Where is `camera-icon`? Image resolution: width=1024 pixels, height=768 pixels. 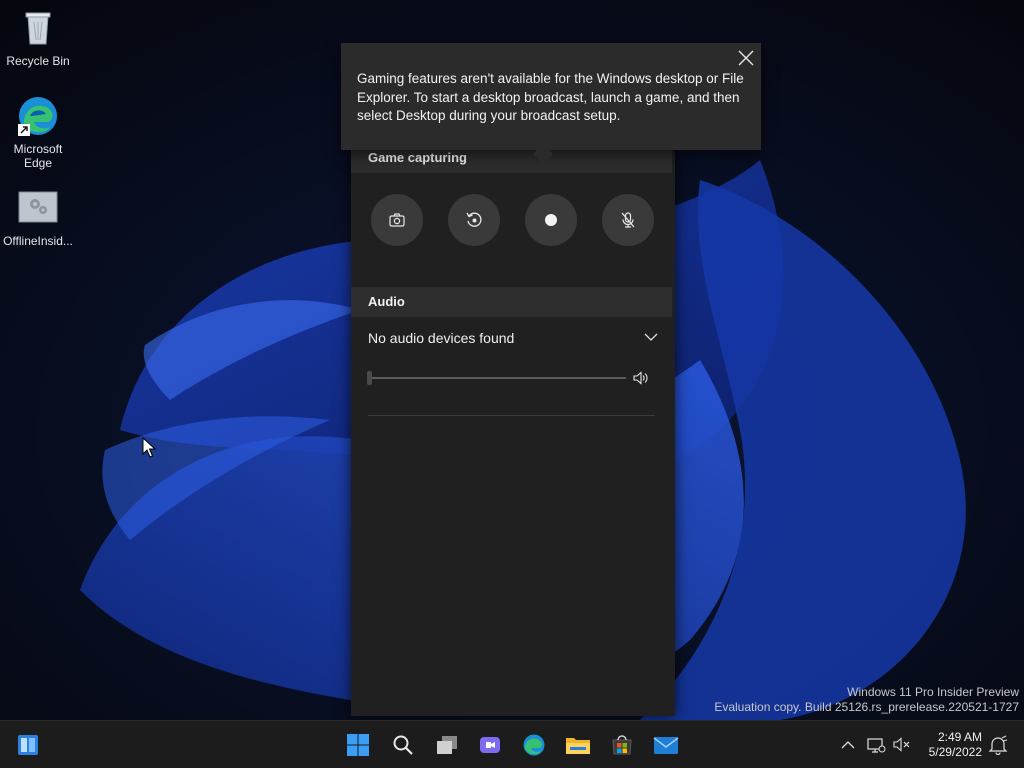 camera-icon is located at coordinates (397, 220).